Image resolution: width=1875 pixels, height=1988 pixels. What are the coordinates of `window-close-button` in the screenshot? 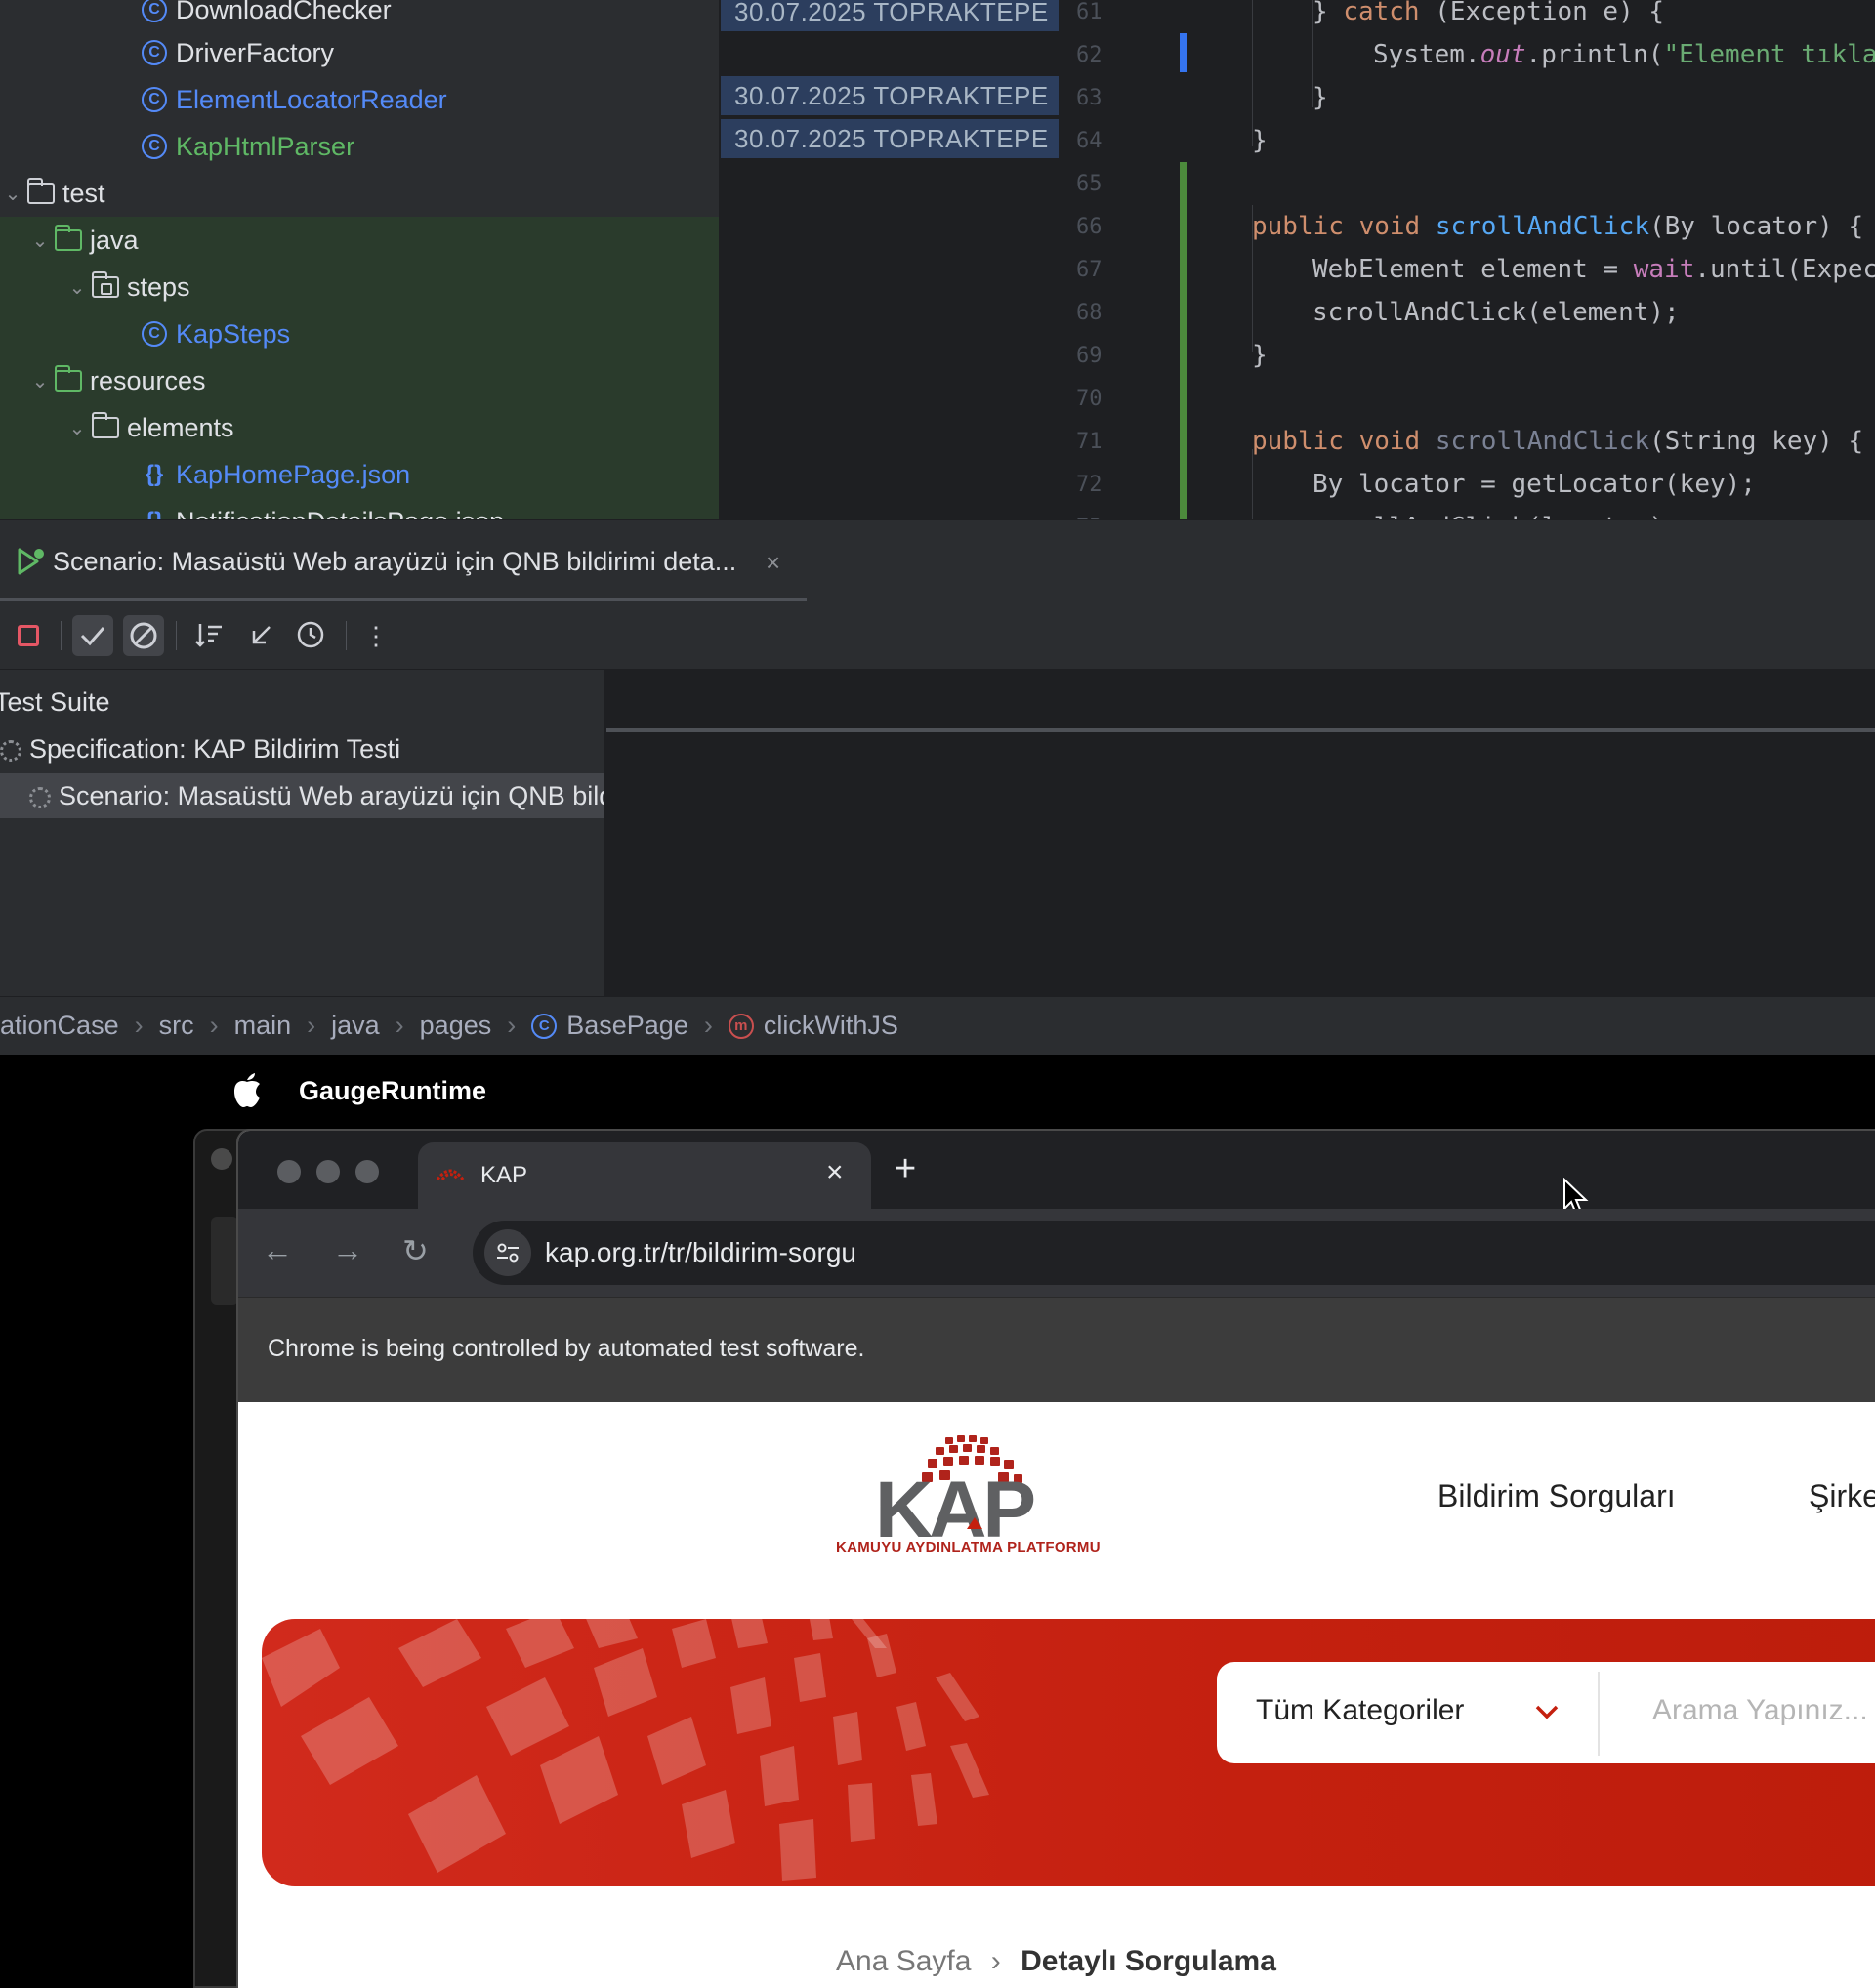 It's located at (289, 1171).